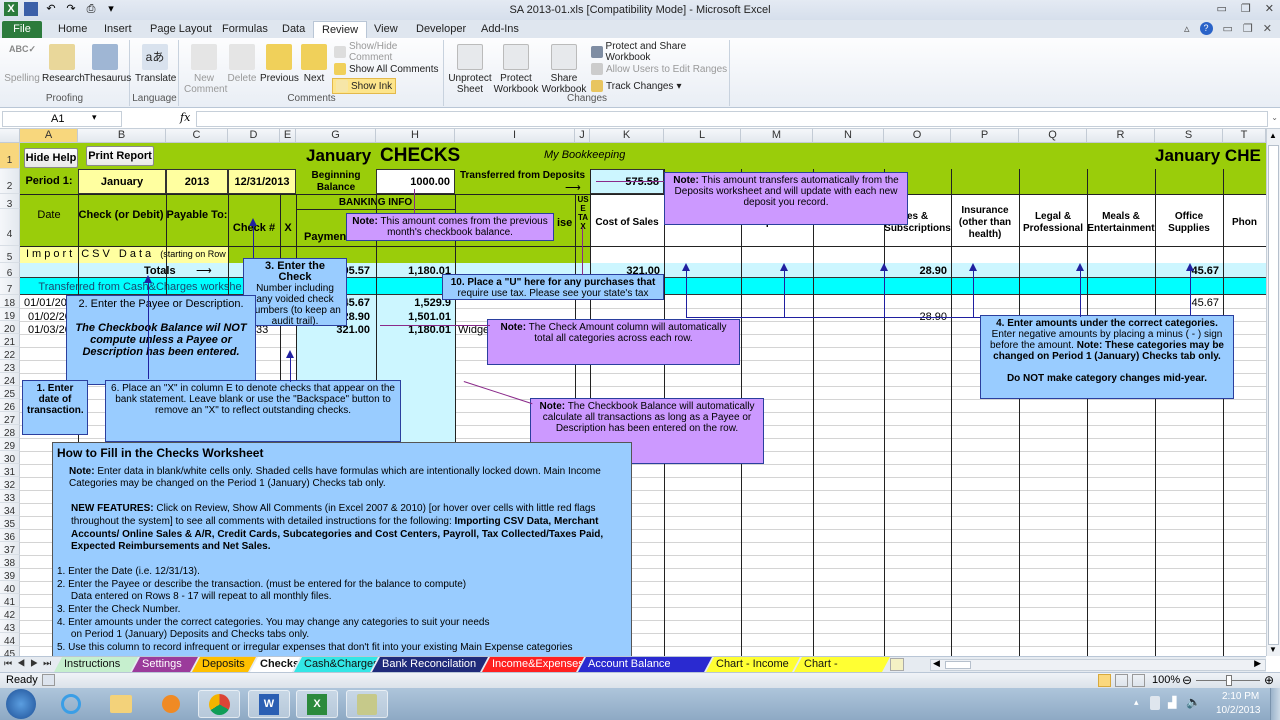 The height and width of the screenshot is (720, 1280). Describe the element at coordinates (118, 29) in the screenshot. I see `tab-insert: Insert` at that location.